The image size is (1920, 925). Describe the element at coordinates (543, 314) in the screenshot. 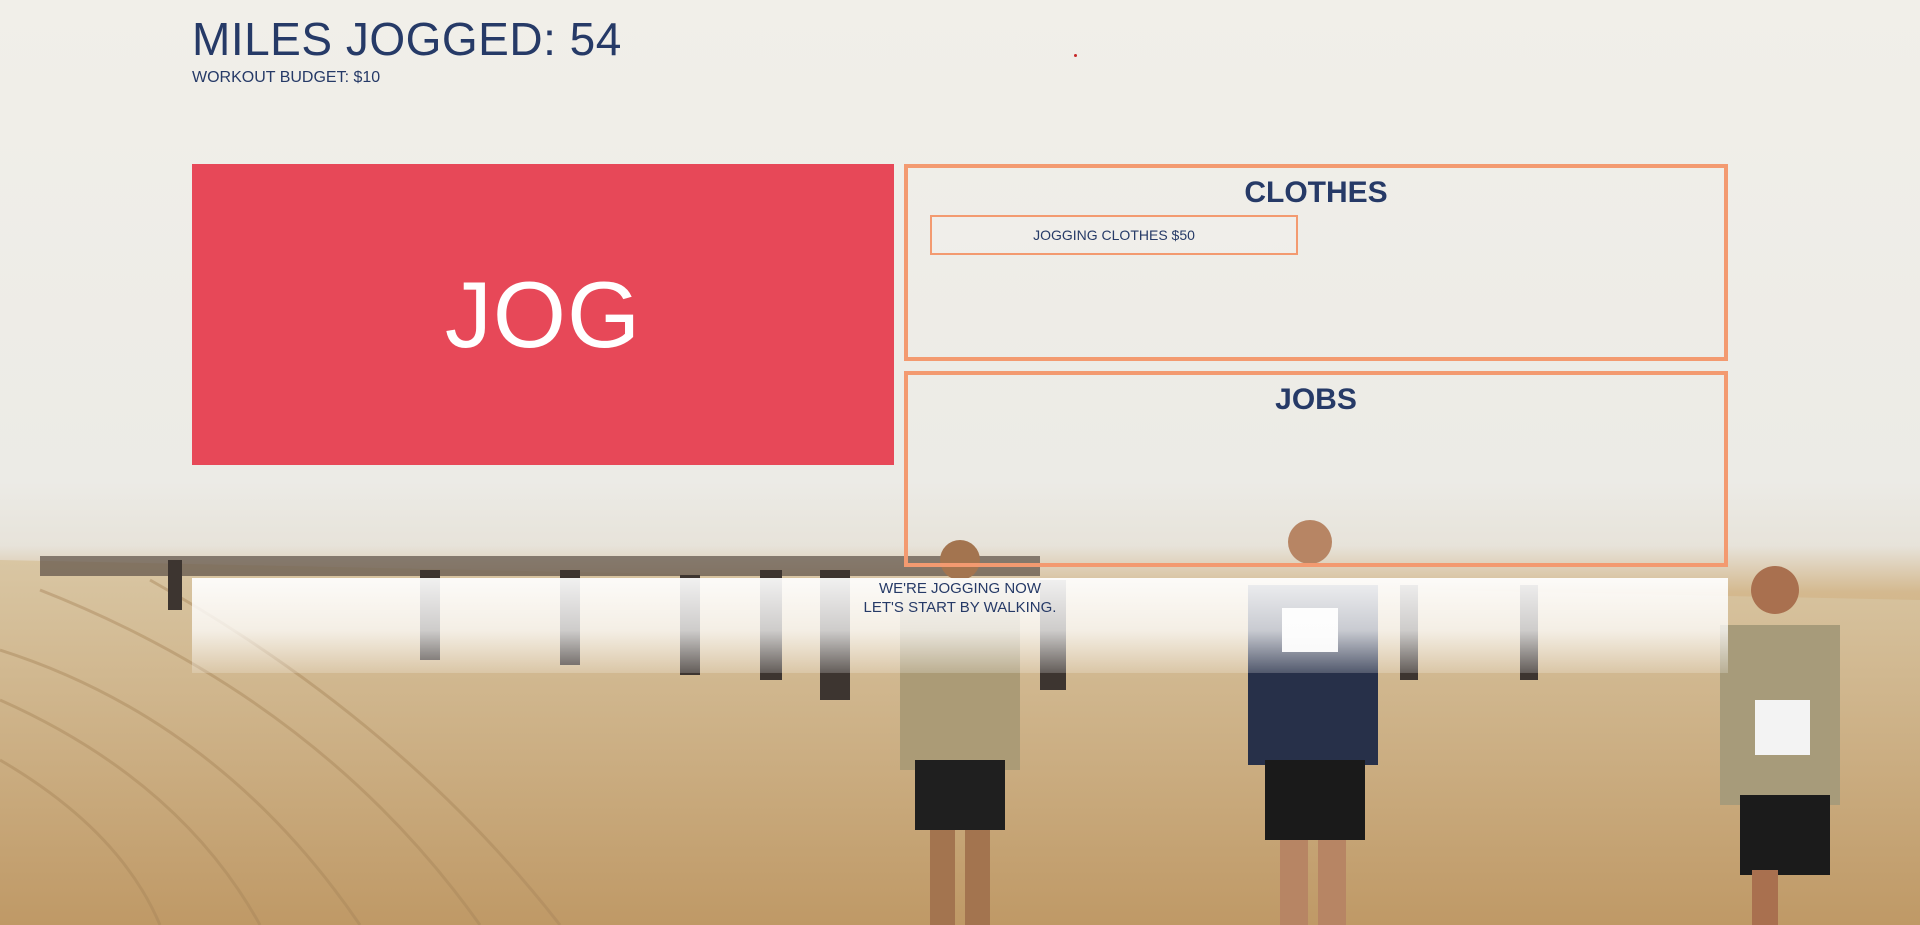

I see `jog-button: JOG` at that location.